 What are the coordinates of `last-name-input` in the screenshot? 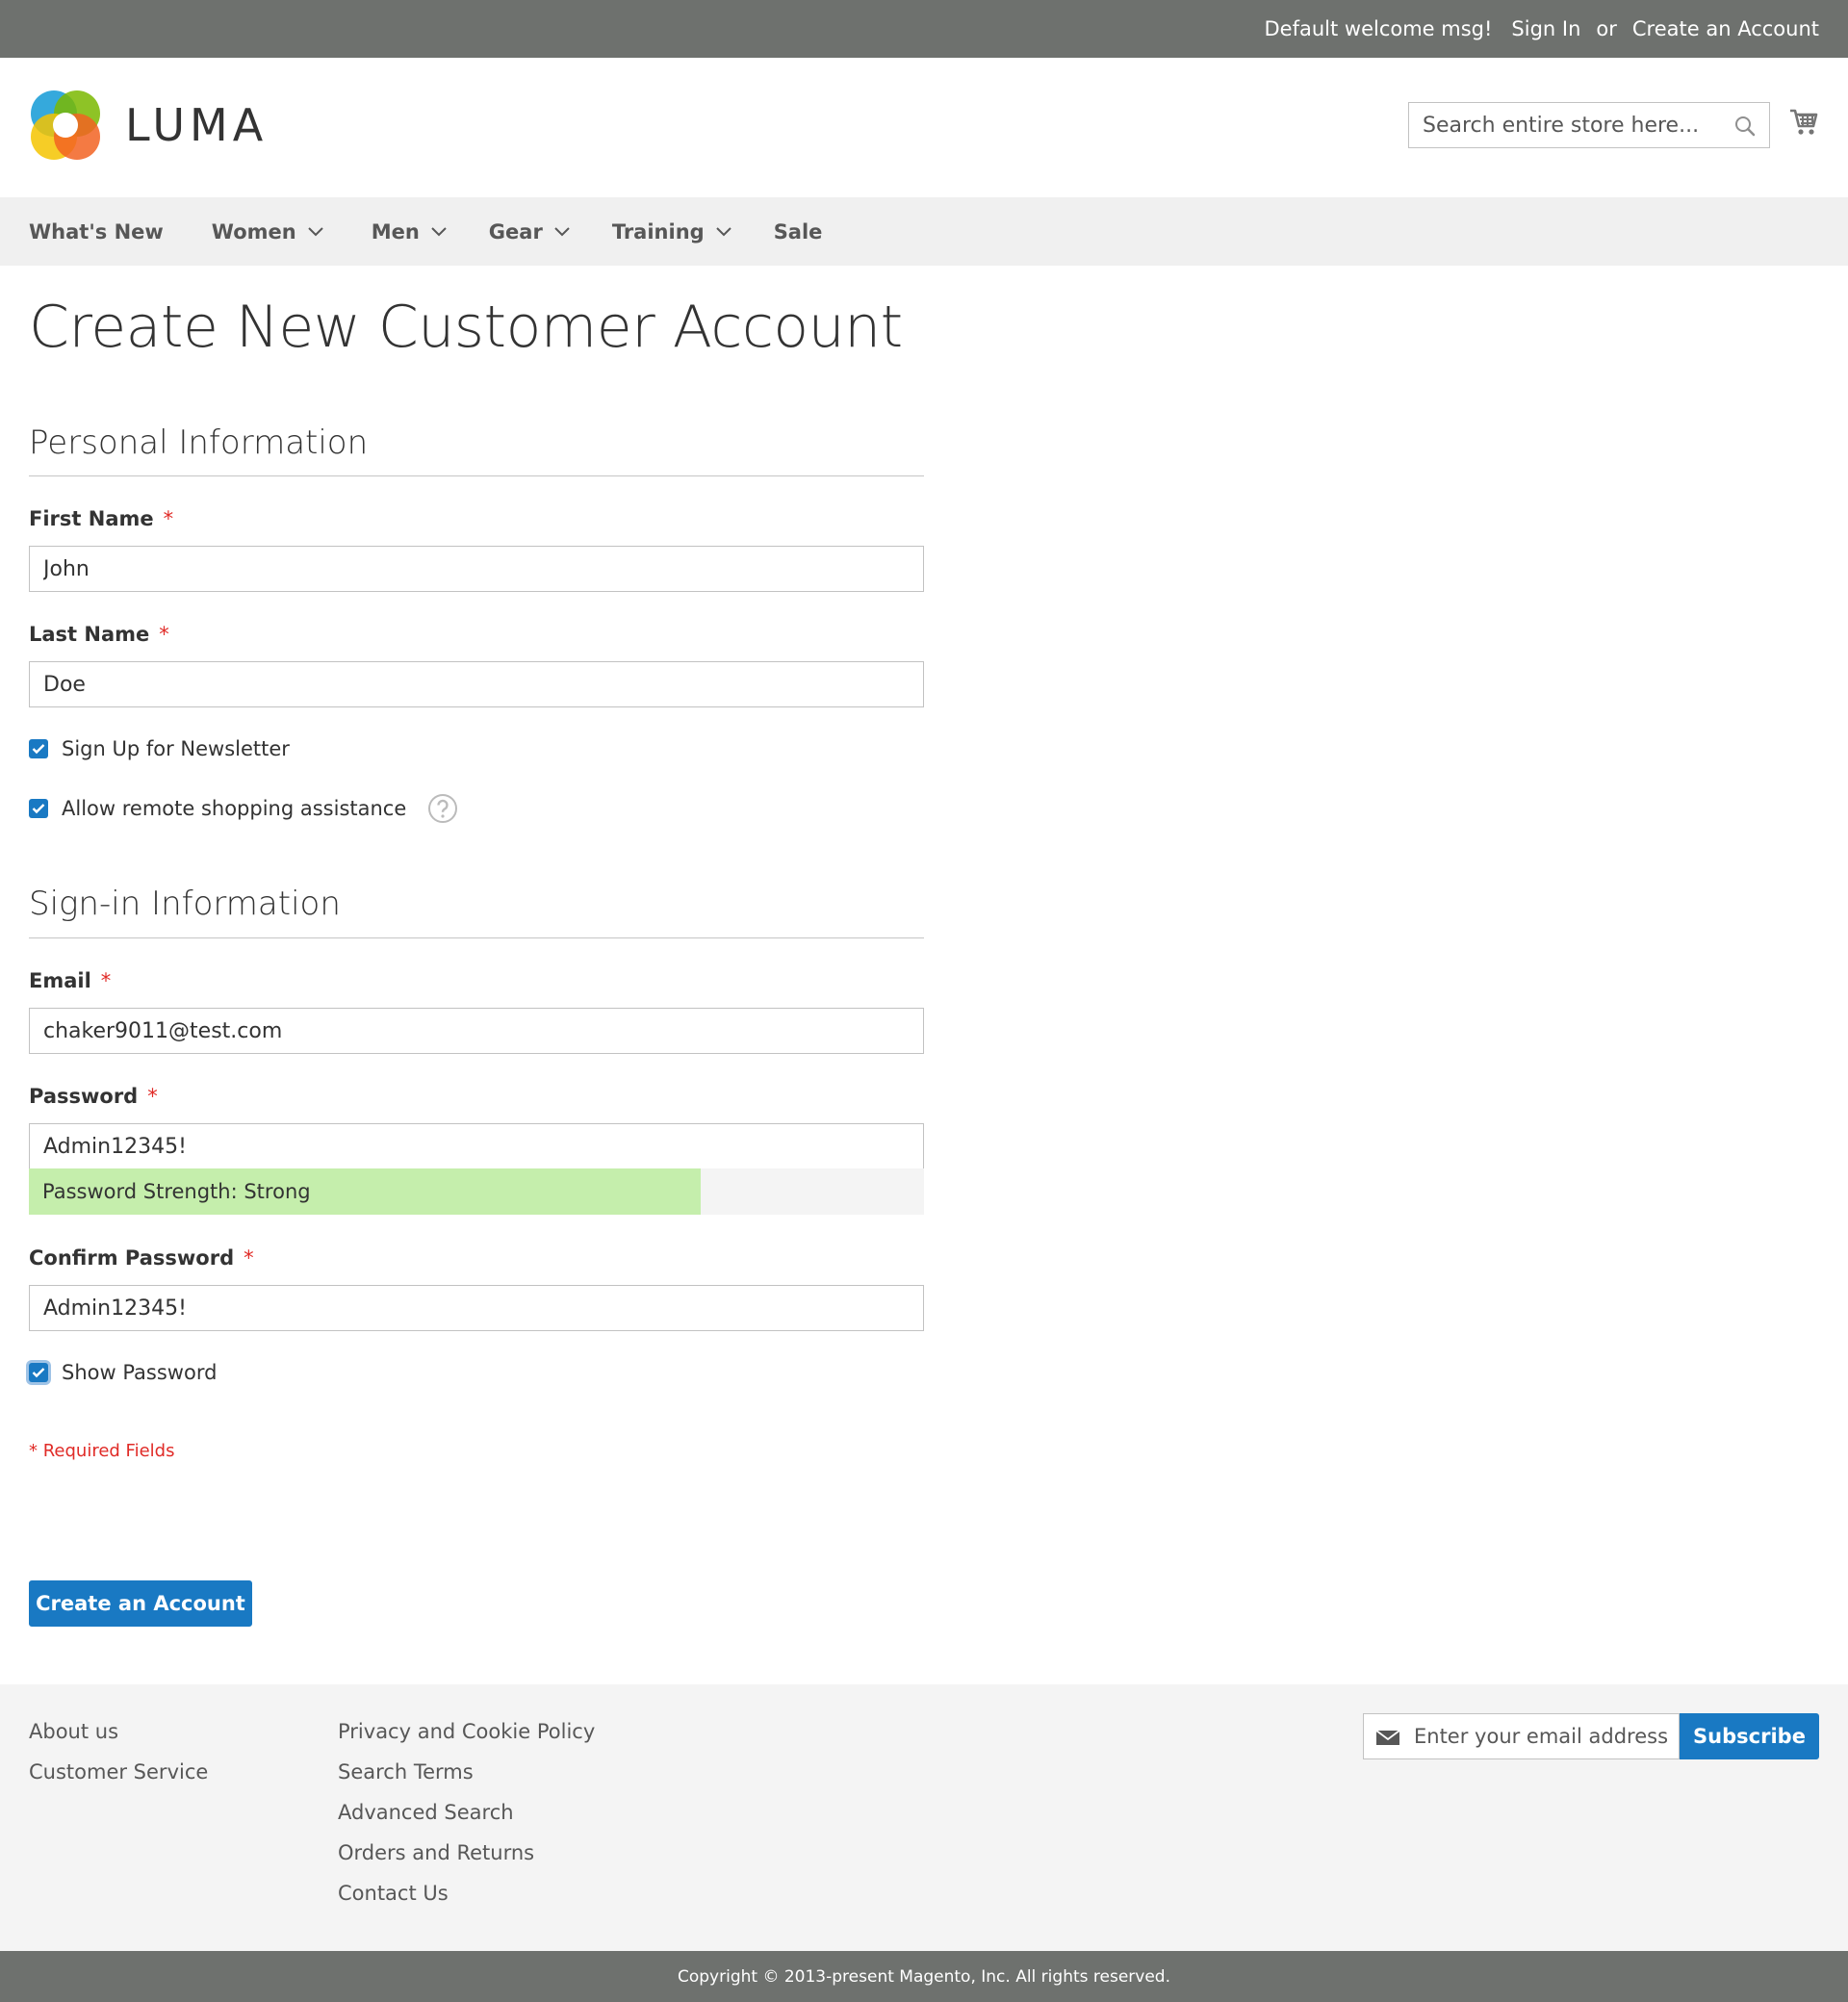 It's located at (476, 684).